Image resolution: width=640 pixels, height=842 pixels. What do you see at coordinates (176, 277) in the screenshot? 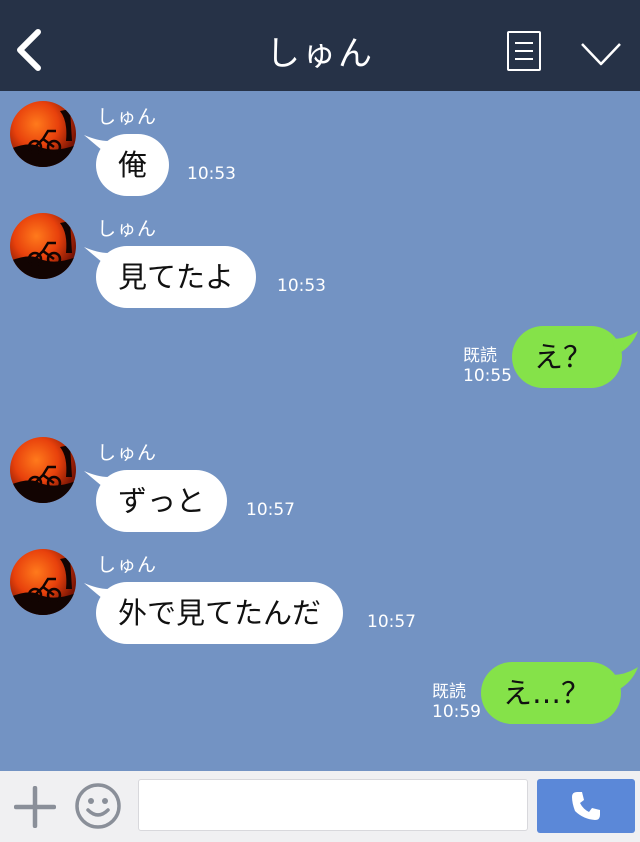
I see `message-bubble: 見てたよ` at bounding box center [176, 277].